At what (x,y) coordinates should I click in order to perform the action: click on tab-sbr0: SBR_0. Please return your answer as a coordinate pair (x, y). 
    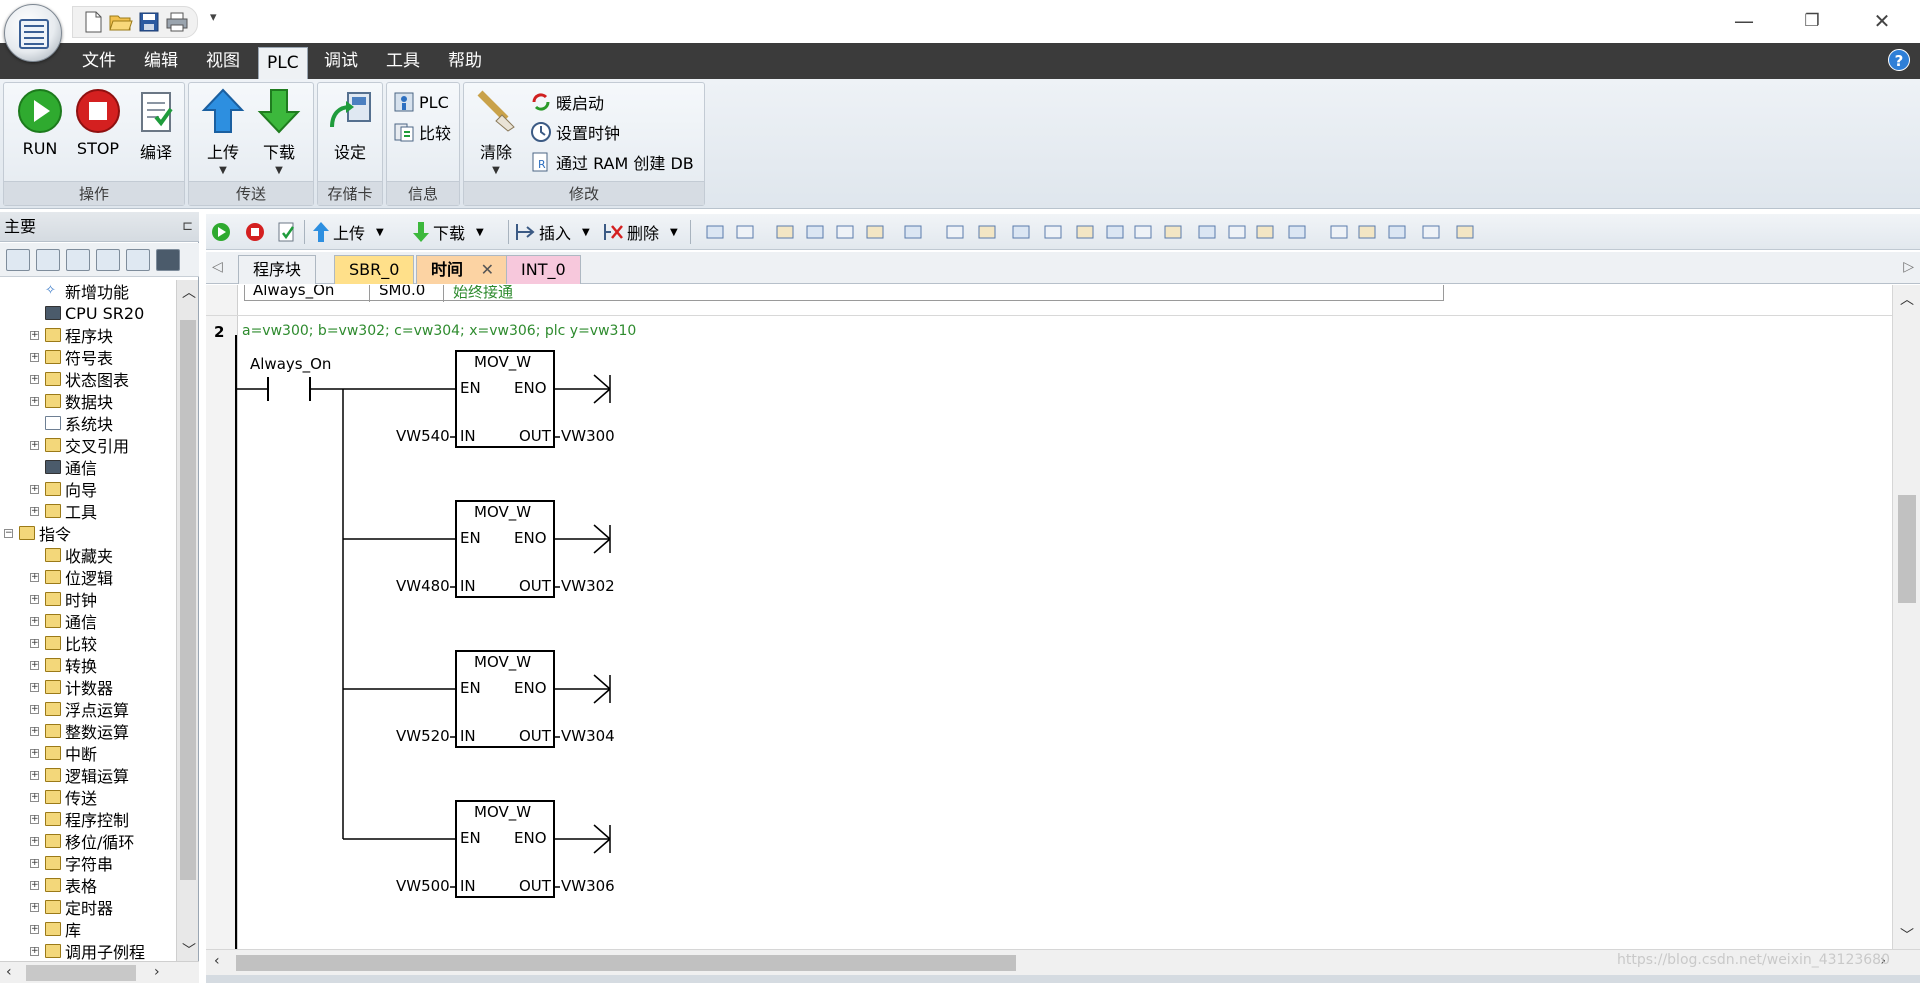
    Looking at the image, I should click on (374, 269).